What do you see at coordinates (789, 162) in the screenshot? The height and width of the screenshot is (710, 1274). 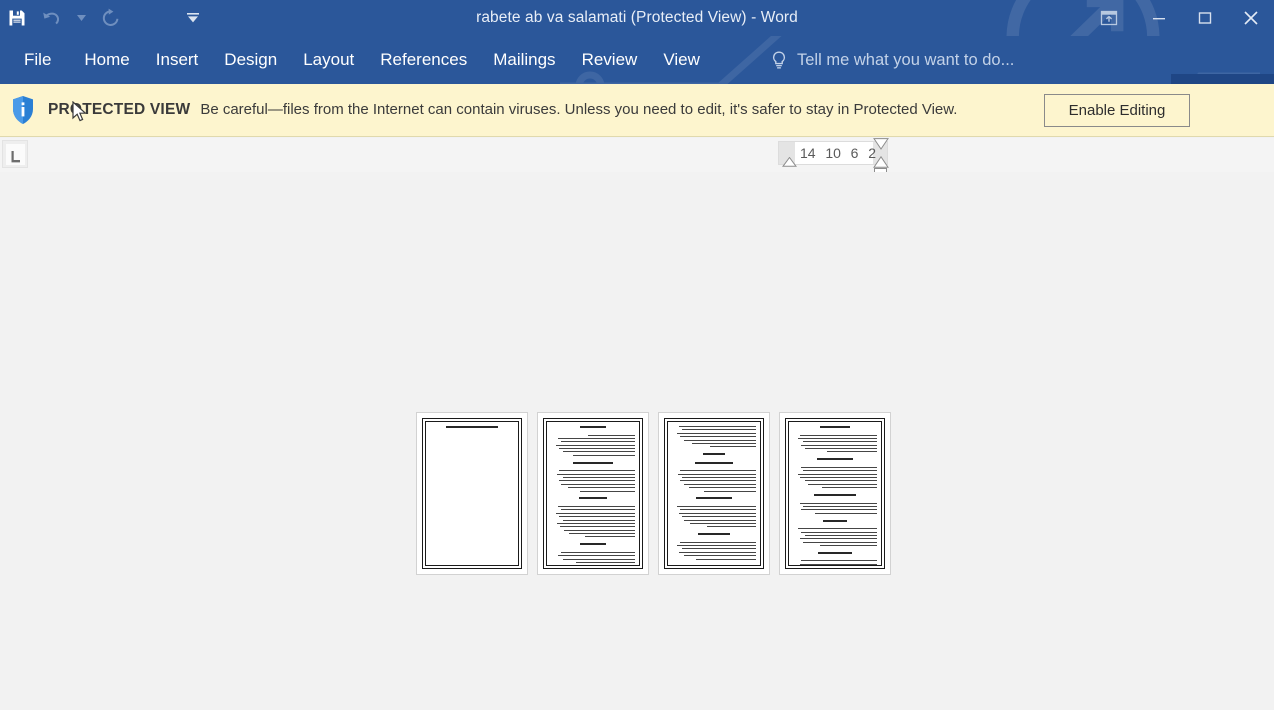 I see `left-indent-marker` at bounding box center [789, 162].